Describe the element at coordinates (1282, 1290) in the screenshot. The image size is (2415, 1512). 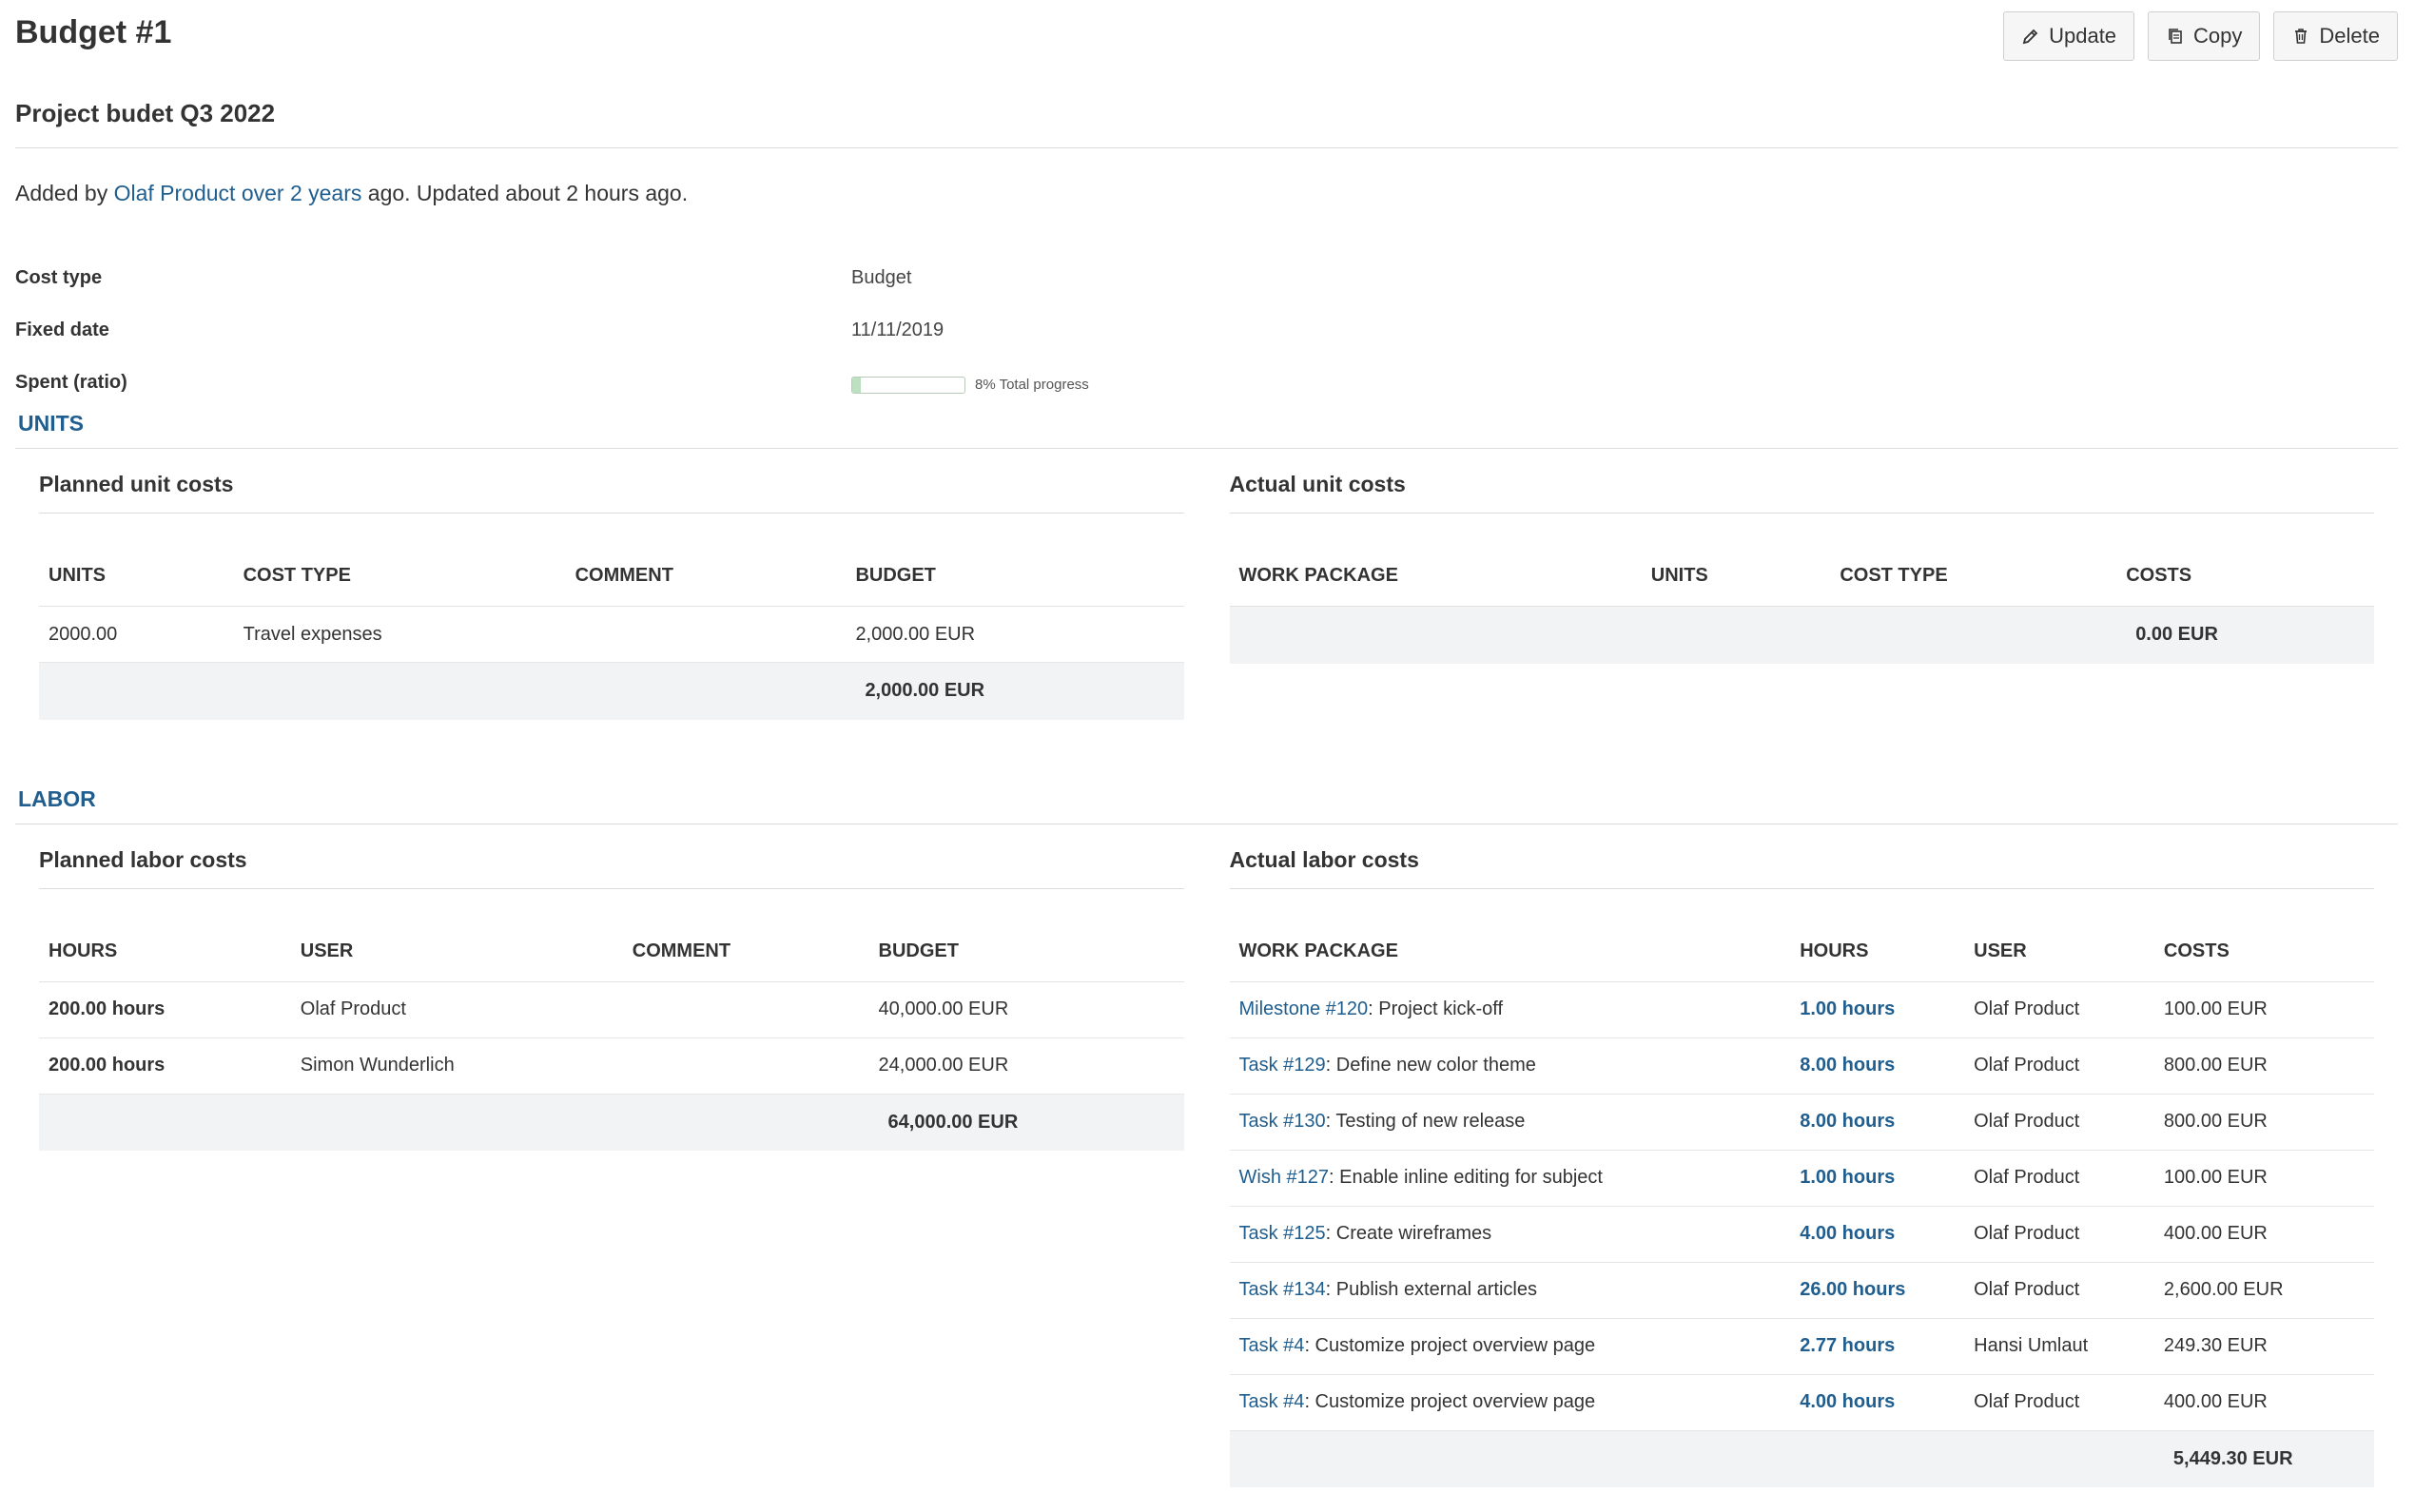
I see `work-package-link: Task #134` at that location.